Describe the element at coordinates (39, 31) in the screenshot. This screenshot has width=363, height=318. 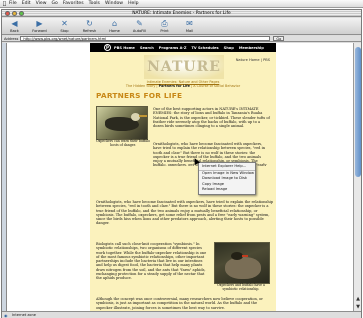
I see `forward-label: Forward` at that location.